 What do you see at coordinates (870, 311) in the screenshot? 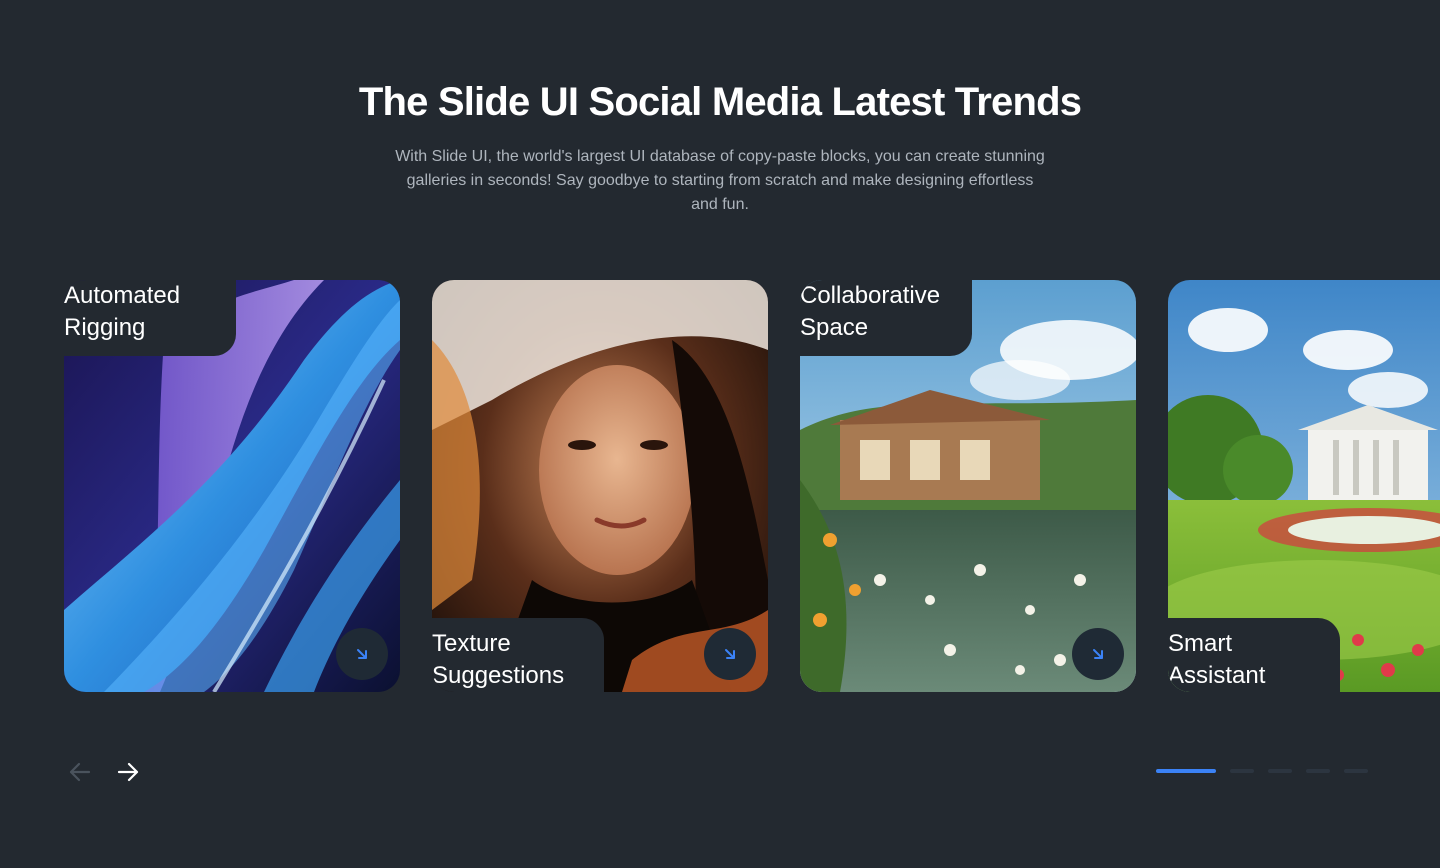
I see `card-title: Collaborative Space` at bounding box center [870, 311].